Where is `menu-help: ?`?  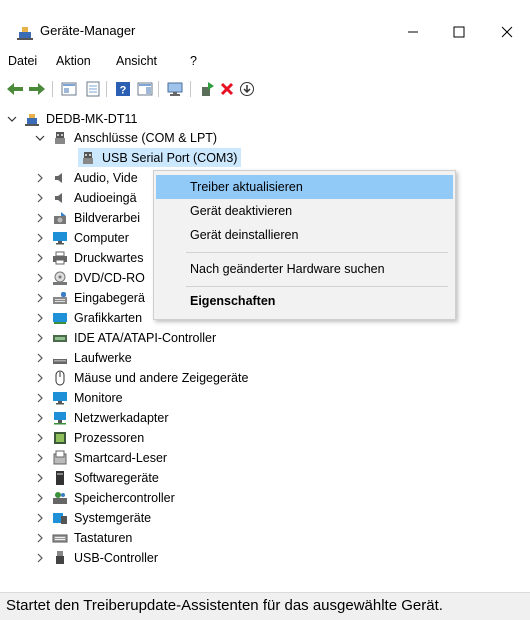
menu-help: ? is located at coordinates (193, 61).